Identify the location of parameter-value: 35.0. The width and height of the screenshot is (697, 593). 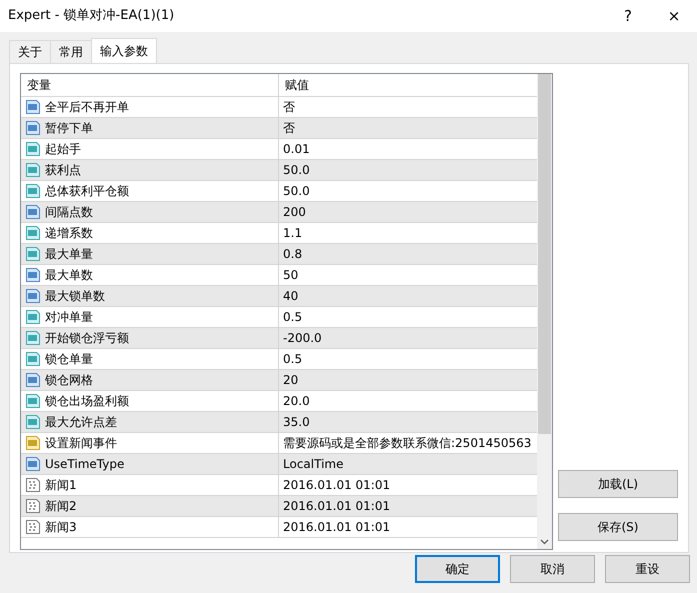
(296, 422).